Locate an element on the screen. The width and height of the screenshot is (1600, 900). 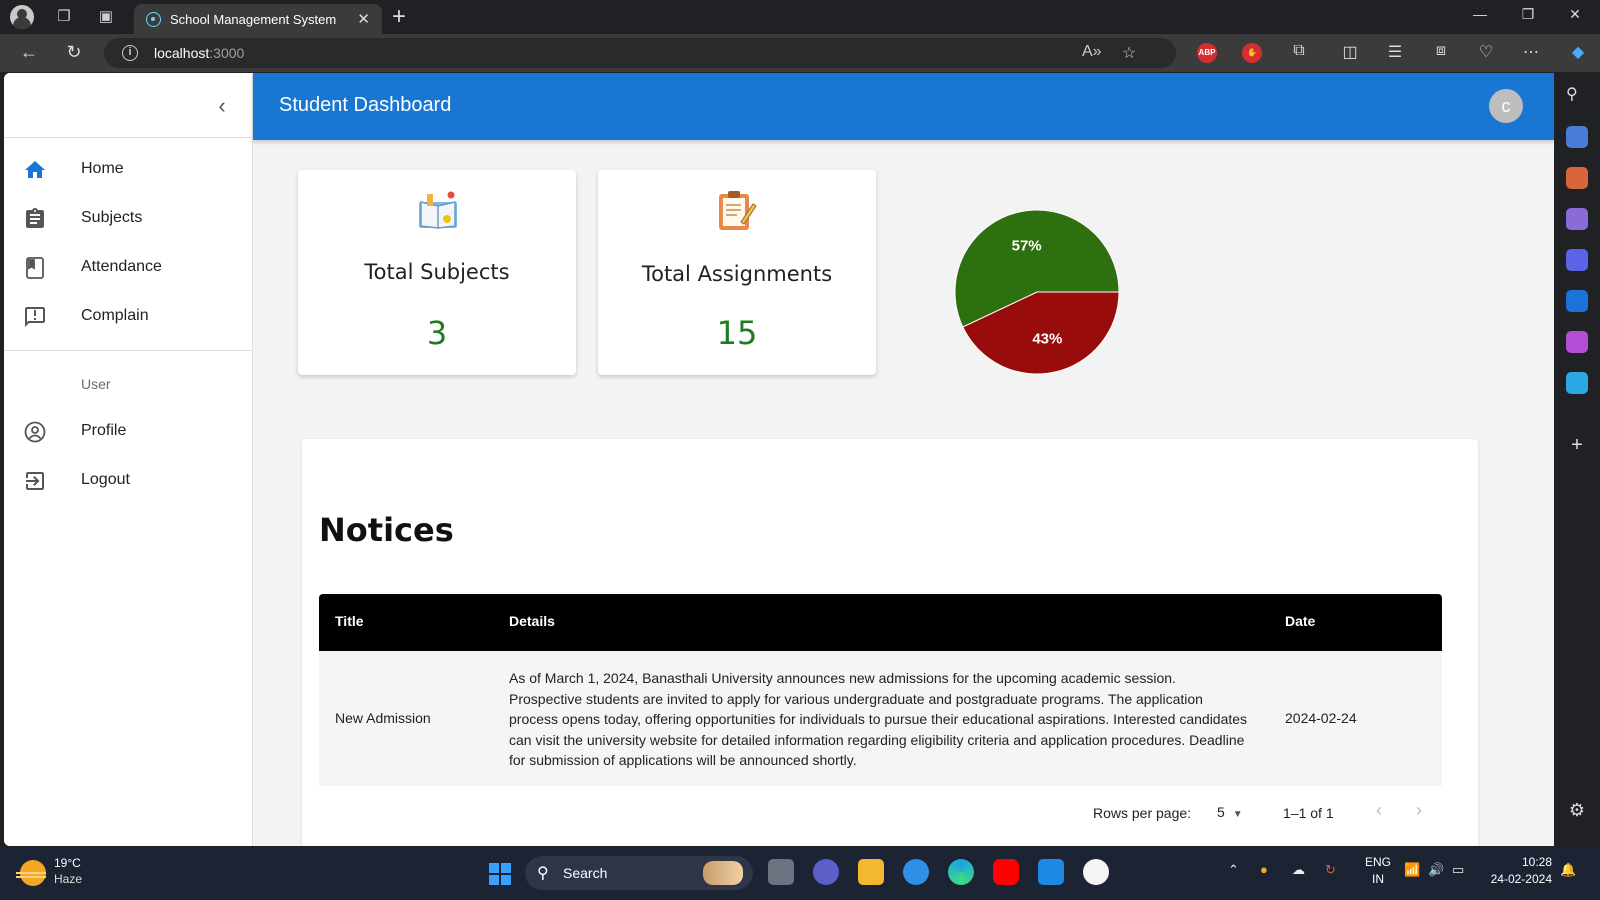
total-subjects-value: 3 is located at coordinates (437, 333).